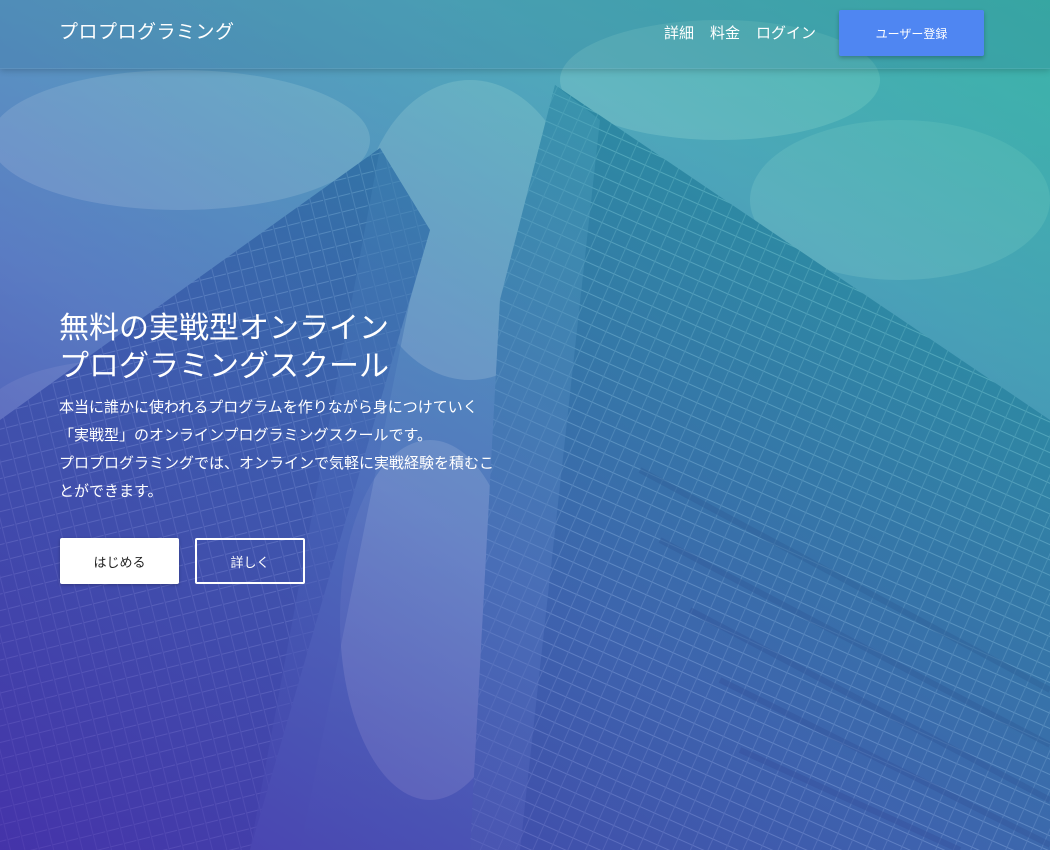 The height and width of the screenshot is (850, 1050). I want to click on headline-line: 無料の実戦型オンライン, so click(224, 328).